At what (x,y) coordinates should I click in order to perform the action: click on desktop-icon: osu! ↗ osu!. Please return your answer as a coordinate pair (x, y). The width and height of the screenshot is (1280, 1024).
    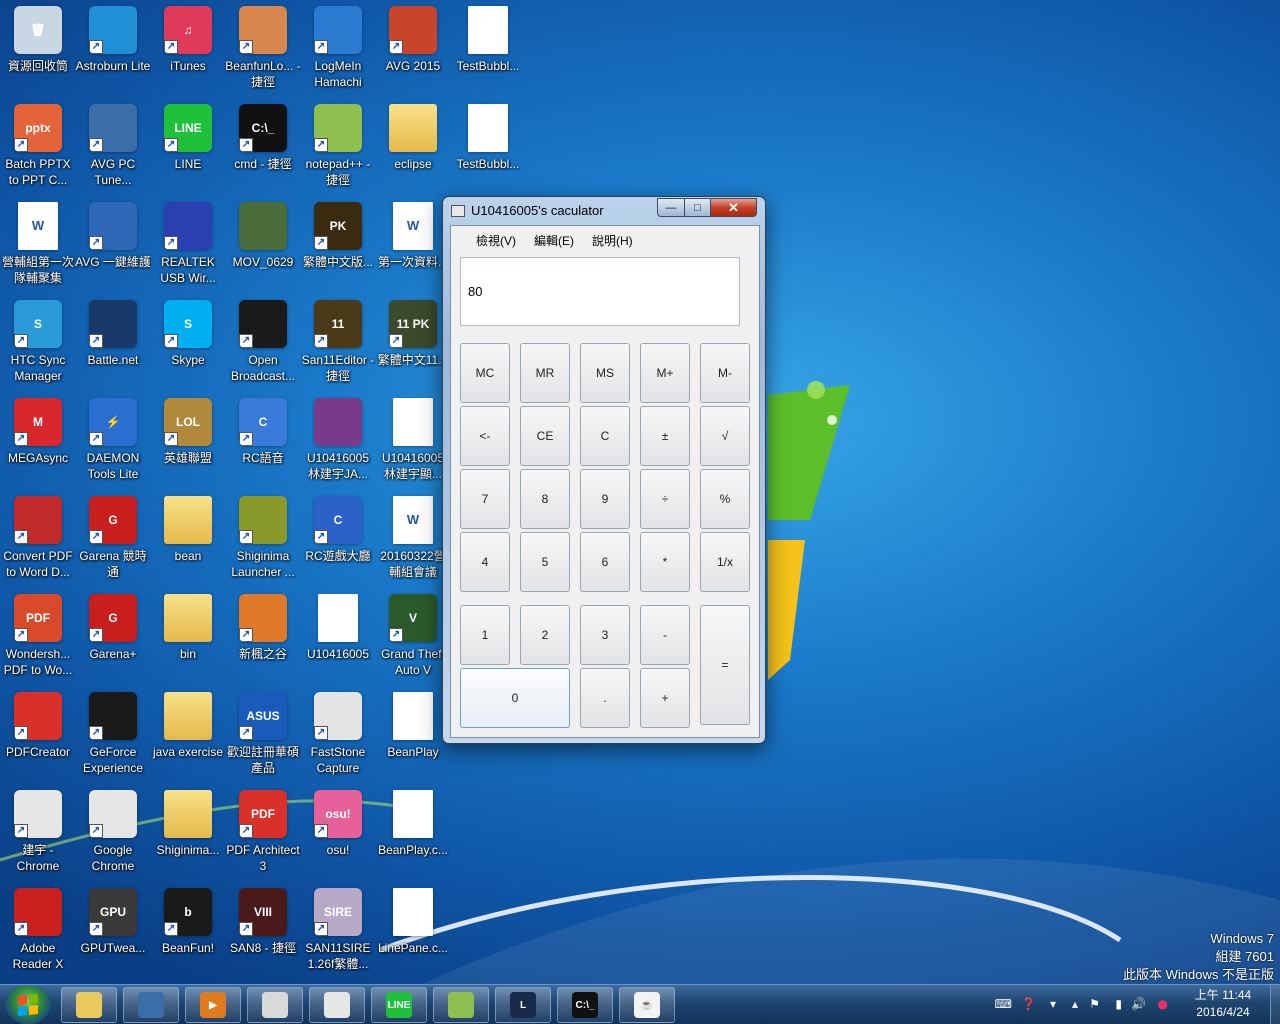
    Looking at the image, I should click on (338, 833).